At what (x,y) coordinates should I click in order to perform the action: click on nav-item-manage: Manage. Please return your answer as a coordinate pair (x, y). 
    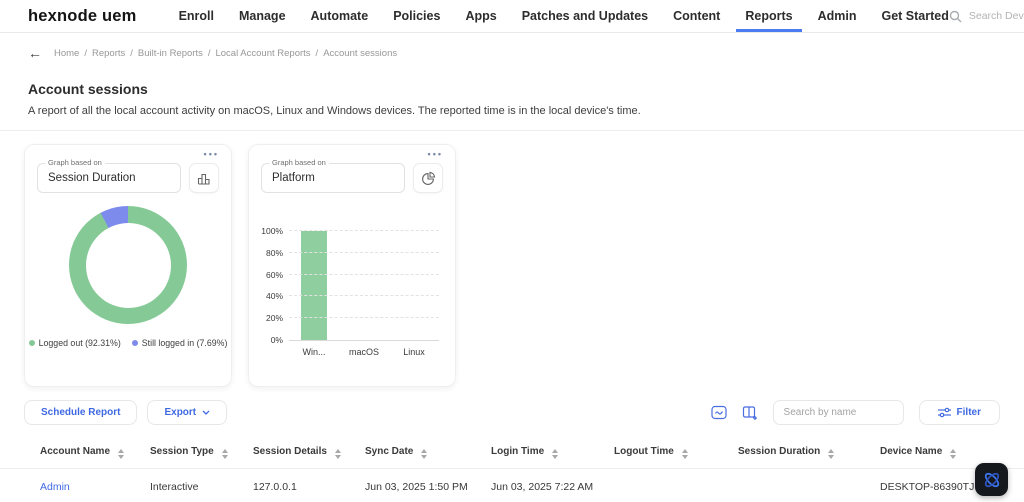
    Looking at the image, I should click on (262, 16).